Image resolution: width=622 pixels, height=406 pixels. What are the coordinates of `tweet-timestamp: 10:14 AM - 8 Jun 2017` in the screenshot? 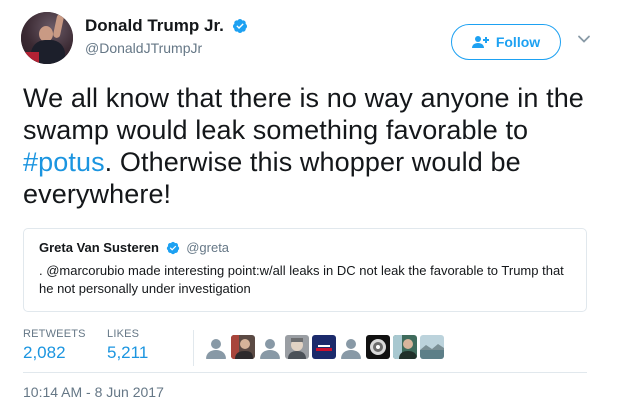 It's located at (93, 392).